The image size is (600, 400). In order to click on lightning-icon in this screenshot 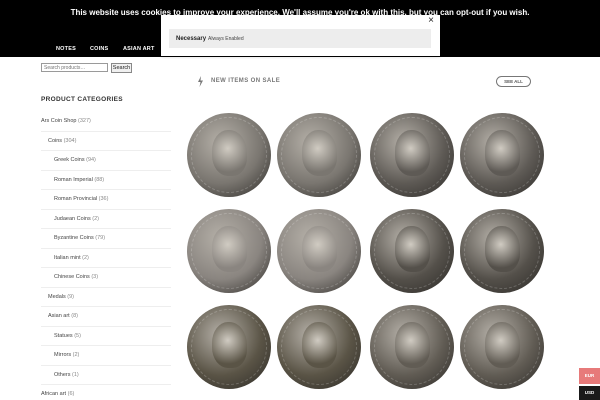, I will do `click(200, 81)`.